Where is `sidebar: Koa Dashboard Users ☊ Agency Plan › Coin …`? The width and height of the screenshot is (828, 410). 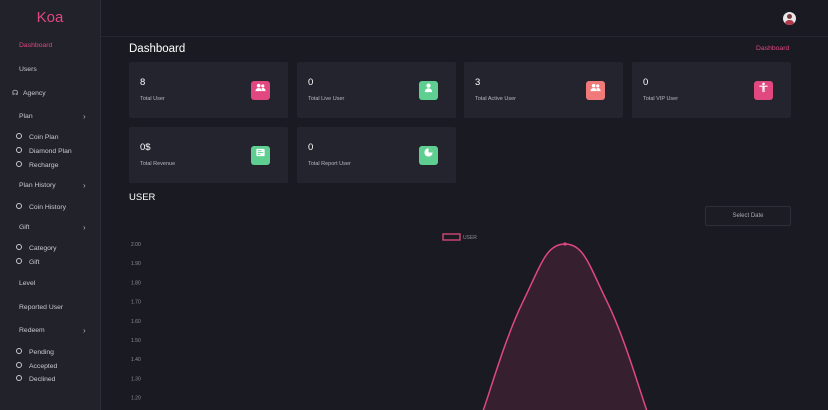 sidebar: Koa Dashboard Users ☊ Agency Plan › Coin … is located at coordinates (50, 205).